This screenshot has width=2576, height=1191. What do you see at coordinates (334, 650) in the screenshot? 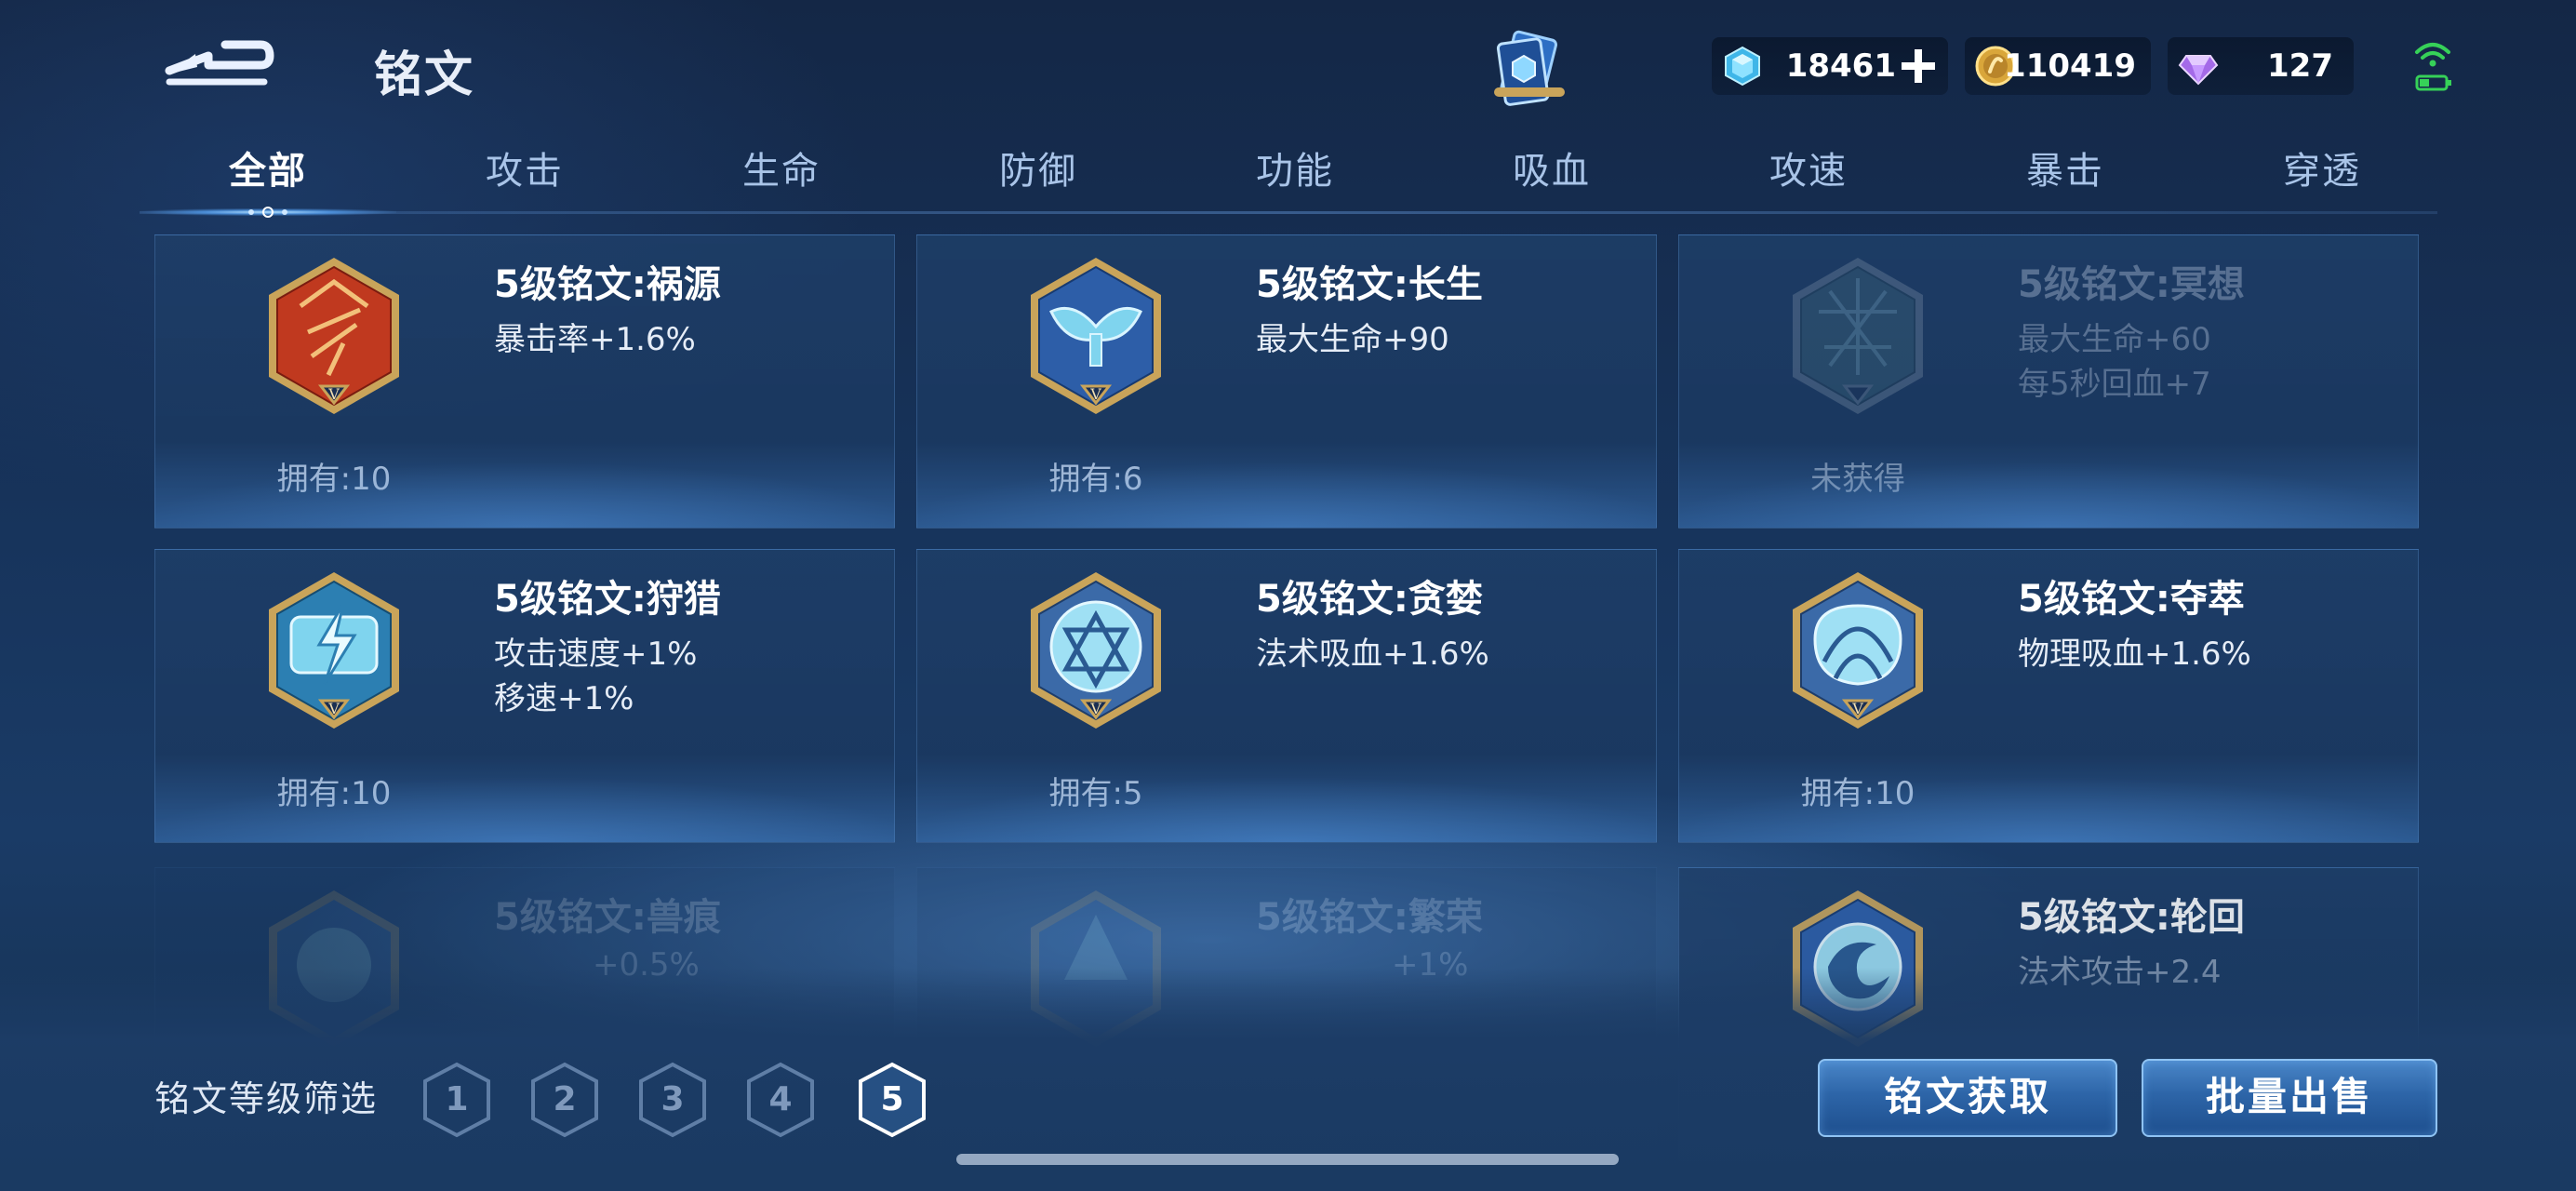
I see `rune-shoulie-icon: V` at bounding box center [334, 650].